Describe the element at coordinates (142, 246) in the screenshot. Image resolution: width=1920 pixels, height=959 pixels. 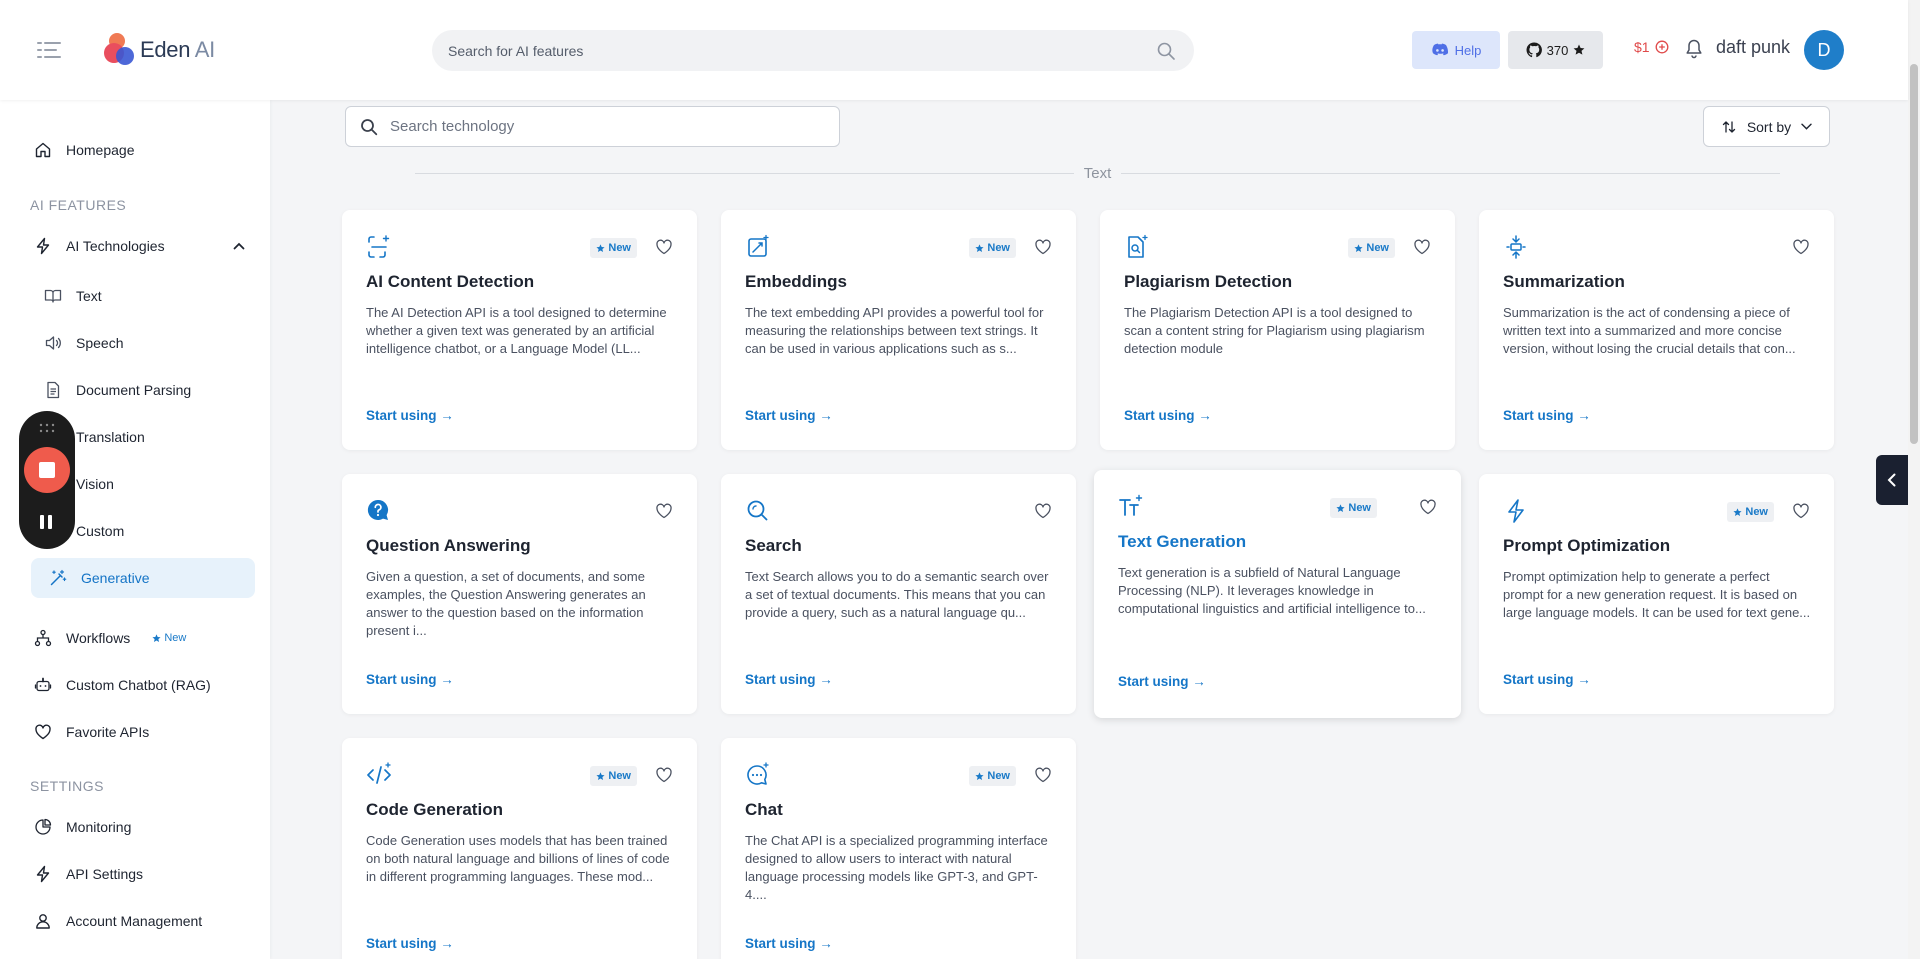
I see `sidebar-item-ai-technologies: AI Technologies` at that location.